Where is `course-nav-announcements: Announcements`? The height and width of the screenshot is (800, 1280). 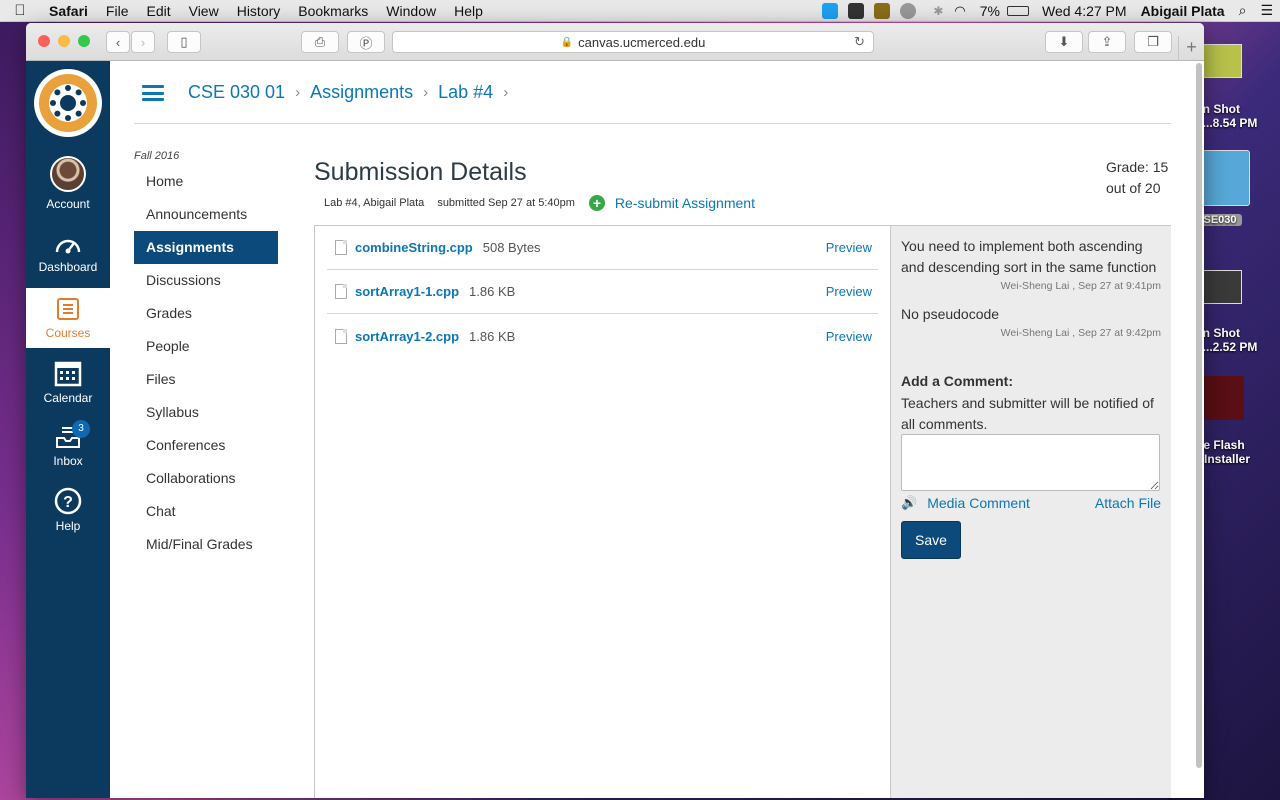
course-nav-announcements: Announcements is located at coordinates (206, 214).